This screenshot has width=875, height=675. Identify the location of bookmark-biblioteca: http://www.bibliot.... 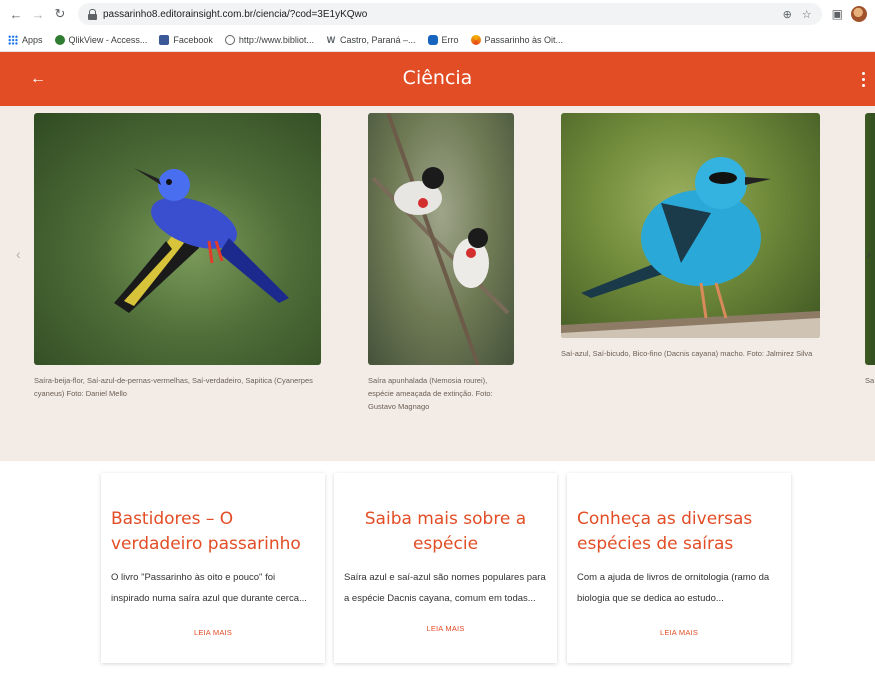
(269, 39).